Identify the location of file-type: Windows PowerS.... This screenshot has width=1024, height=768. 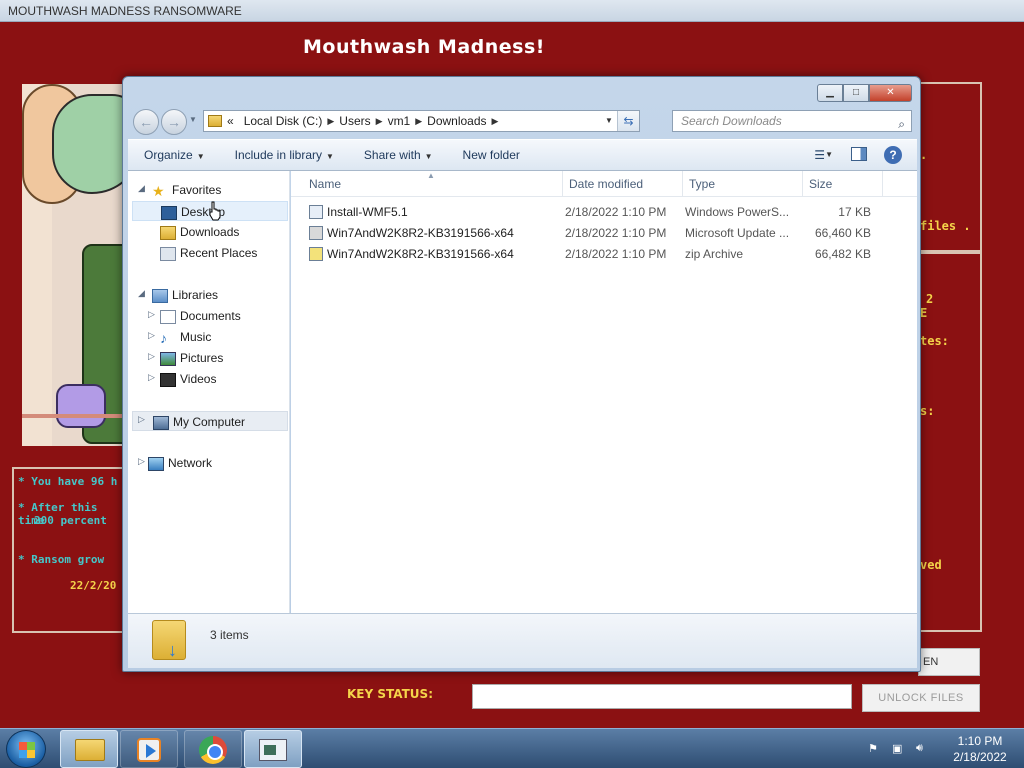
(737, 212).